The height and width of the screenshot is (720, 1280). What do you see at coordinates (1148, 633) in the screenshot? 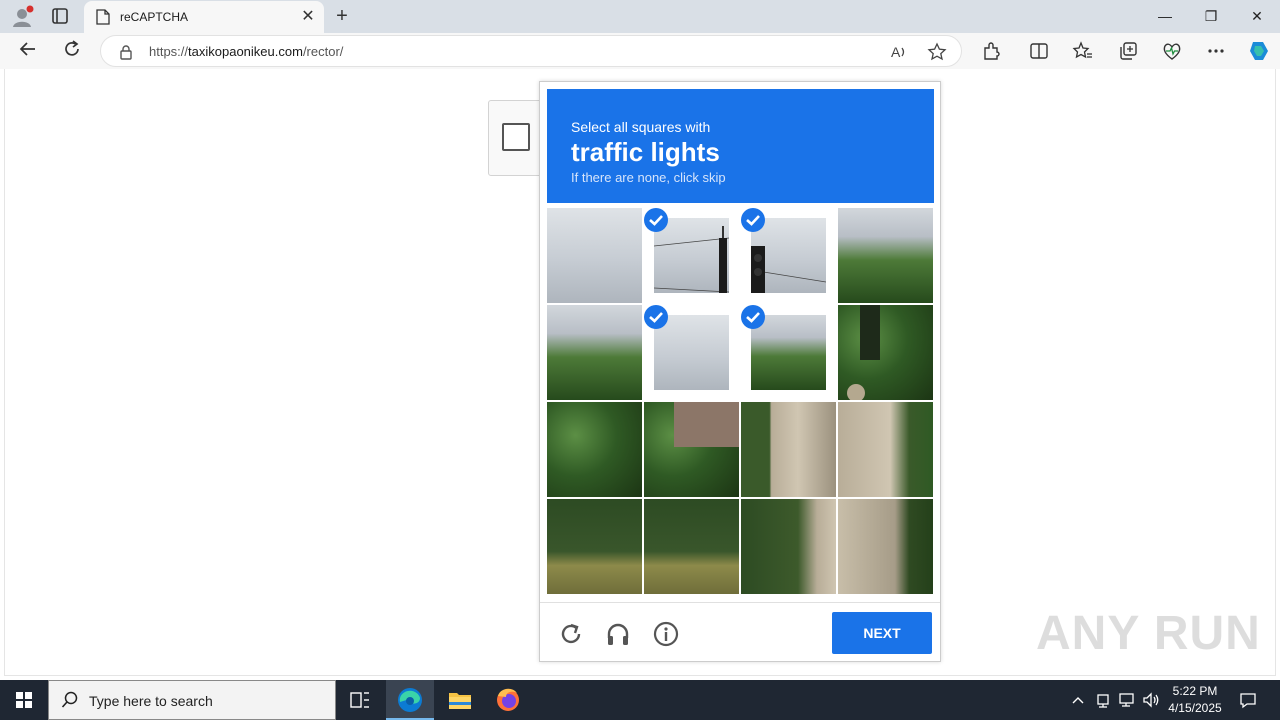
I see `watermark-logo: ANY RUN` at bounding box center [1148, 633].